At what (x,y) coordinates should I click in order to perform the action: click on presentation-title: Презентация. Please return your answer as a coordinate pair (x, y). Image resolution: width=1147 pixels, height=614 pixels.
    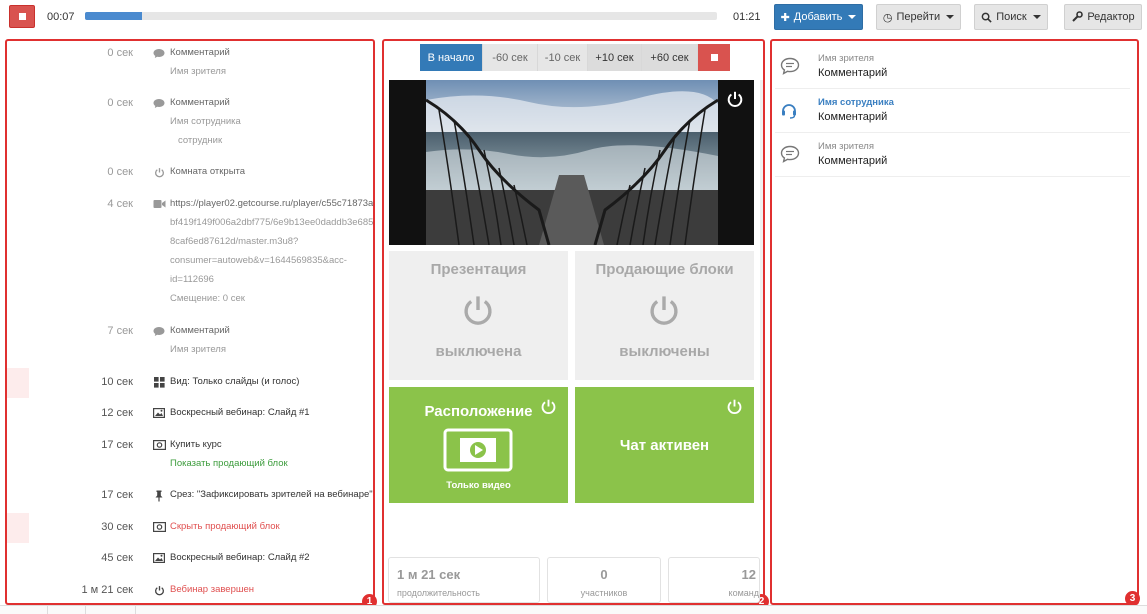
    Looking at the image, I should click on (478, 269).